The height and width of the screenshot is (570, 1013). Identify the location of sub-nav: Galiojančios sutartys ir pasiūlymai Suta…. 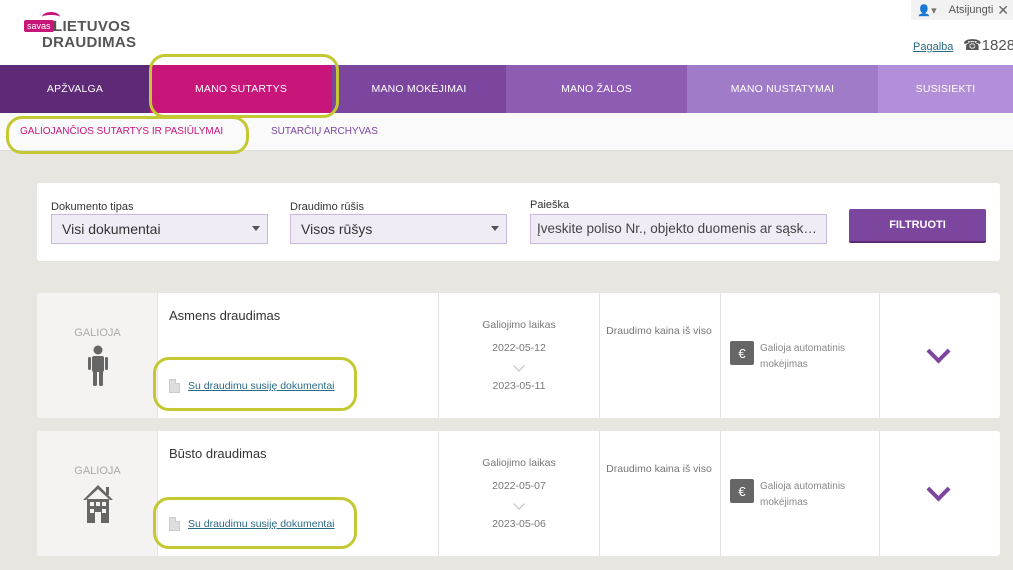
(506, 132).